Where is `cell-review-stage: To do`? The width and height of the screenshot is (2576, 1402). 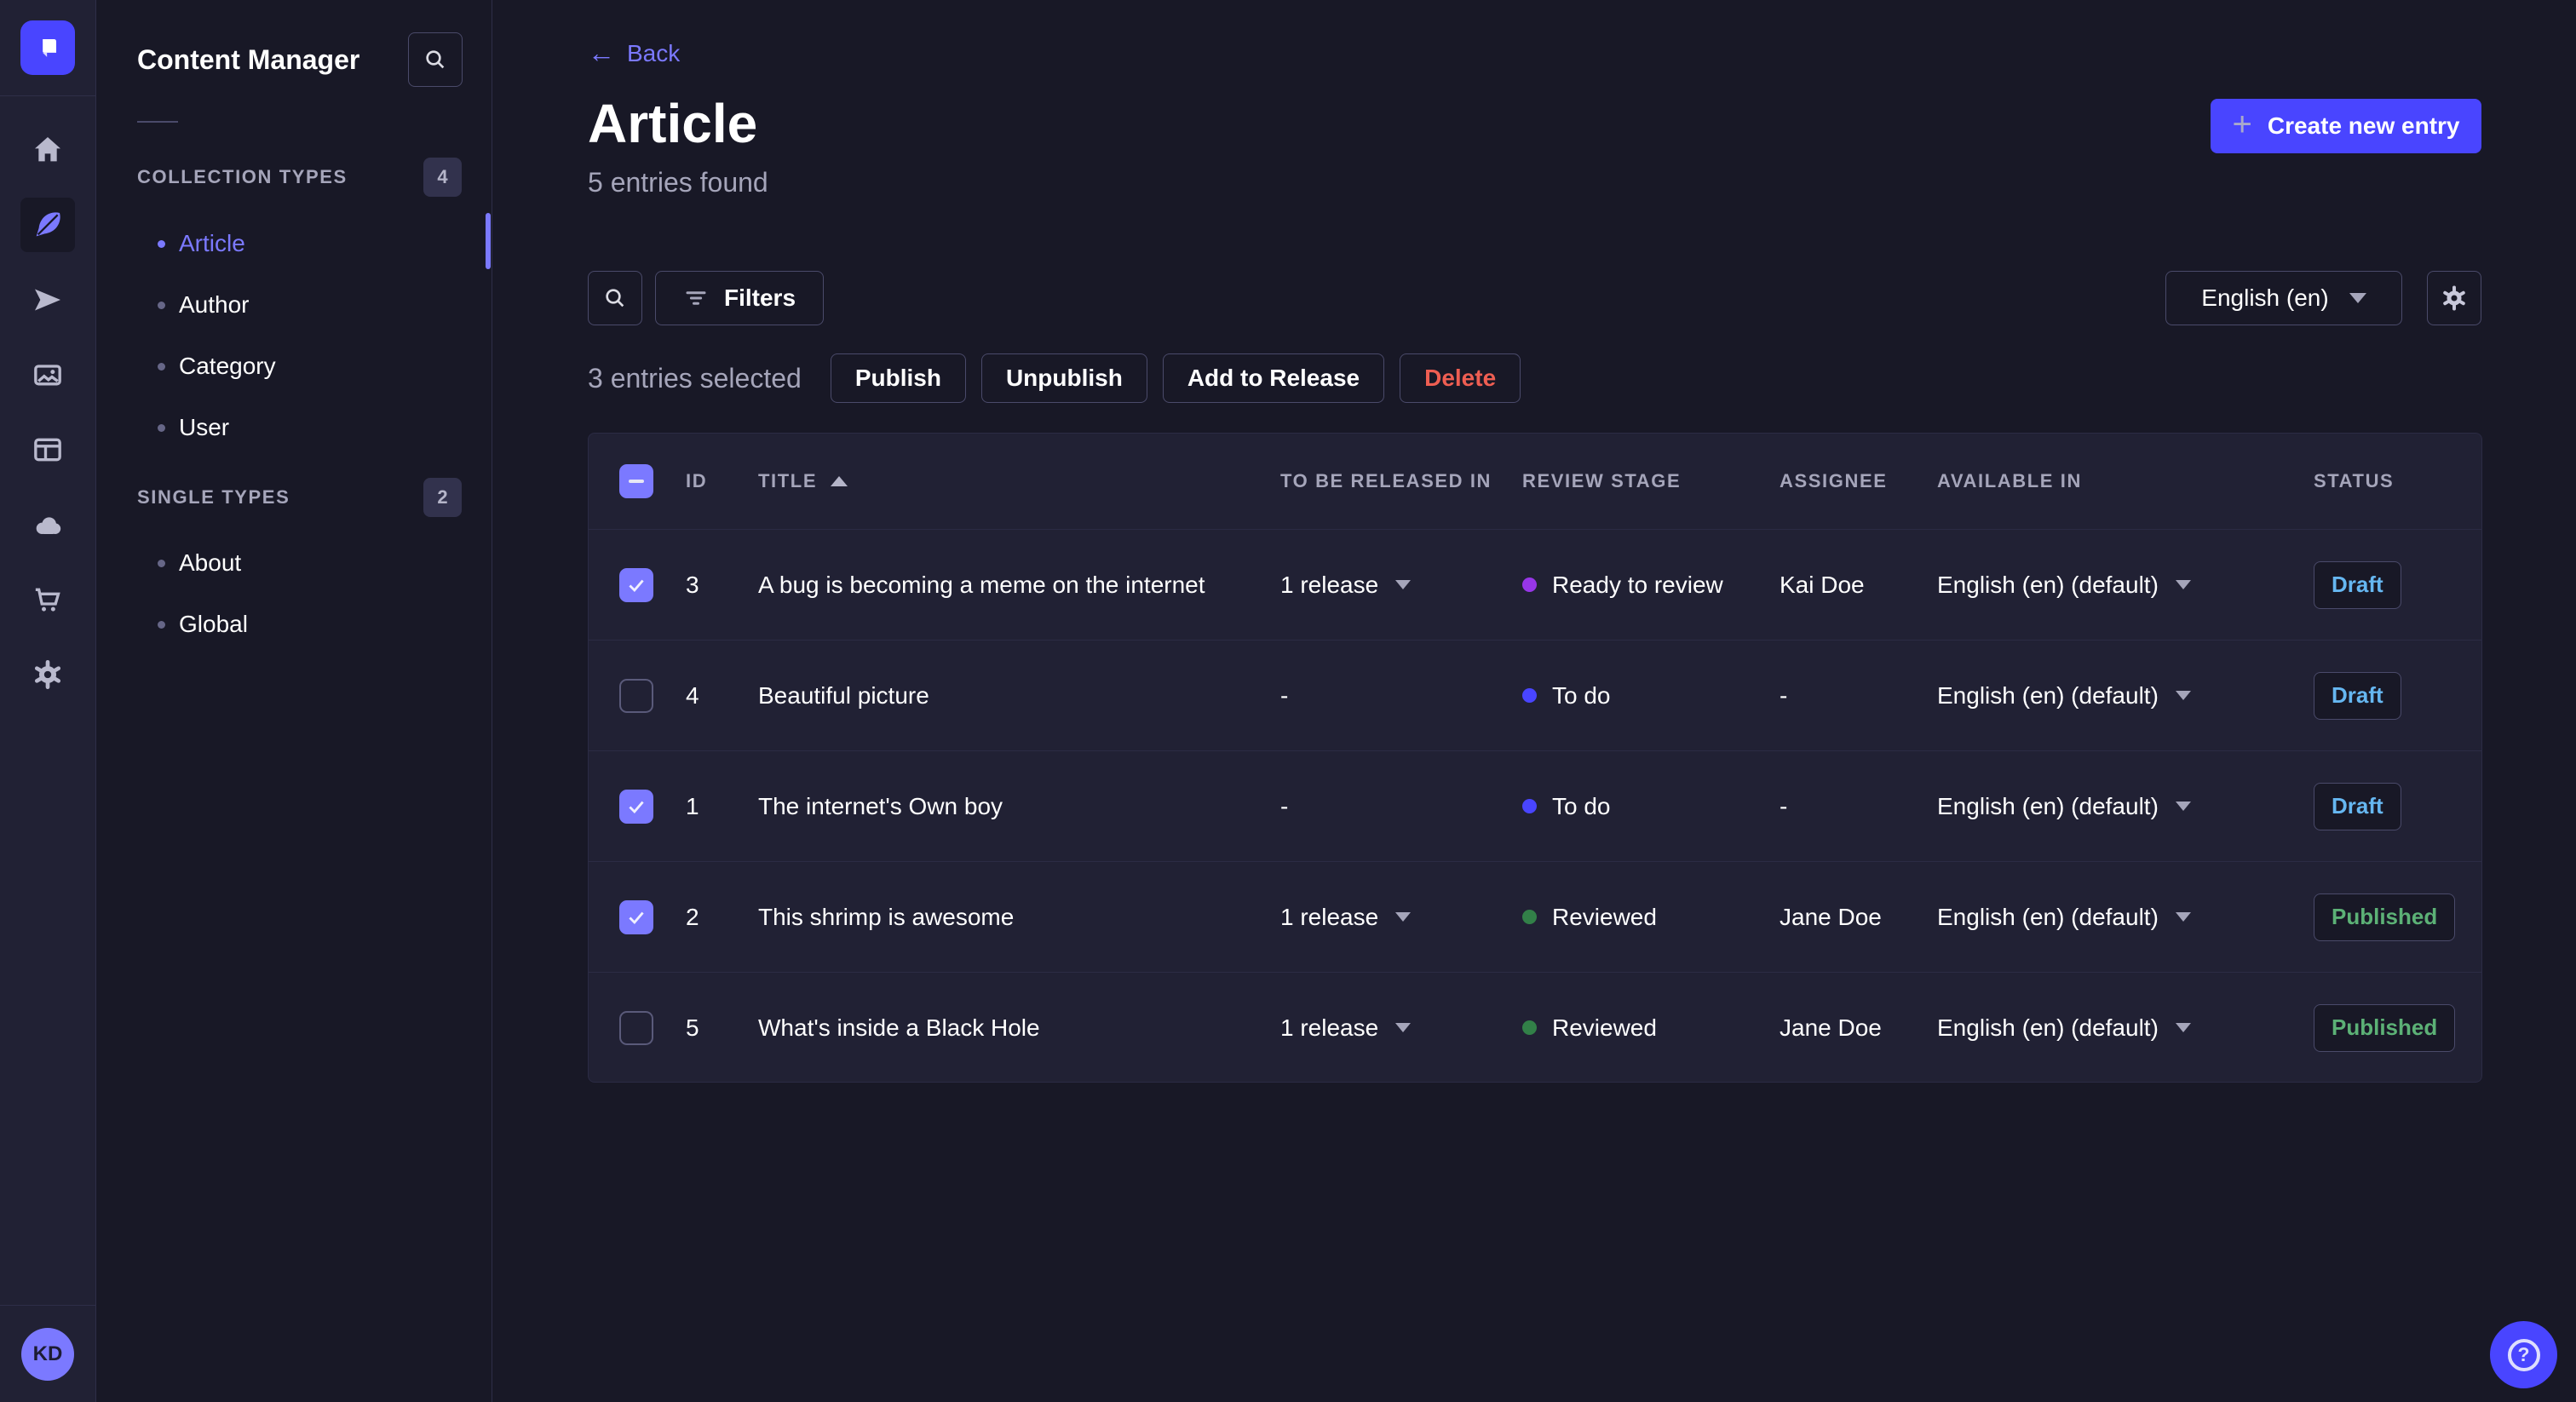 cell-review-stage: To do is located at coordinates (1651, 696).